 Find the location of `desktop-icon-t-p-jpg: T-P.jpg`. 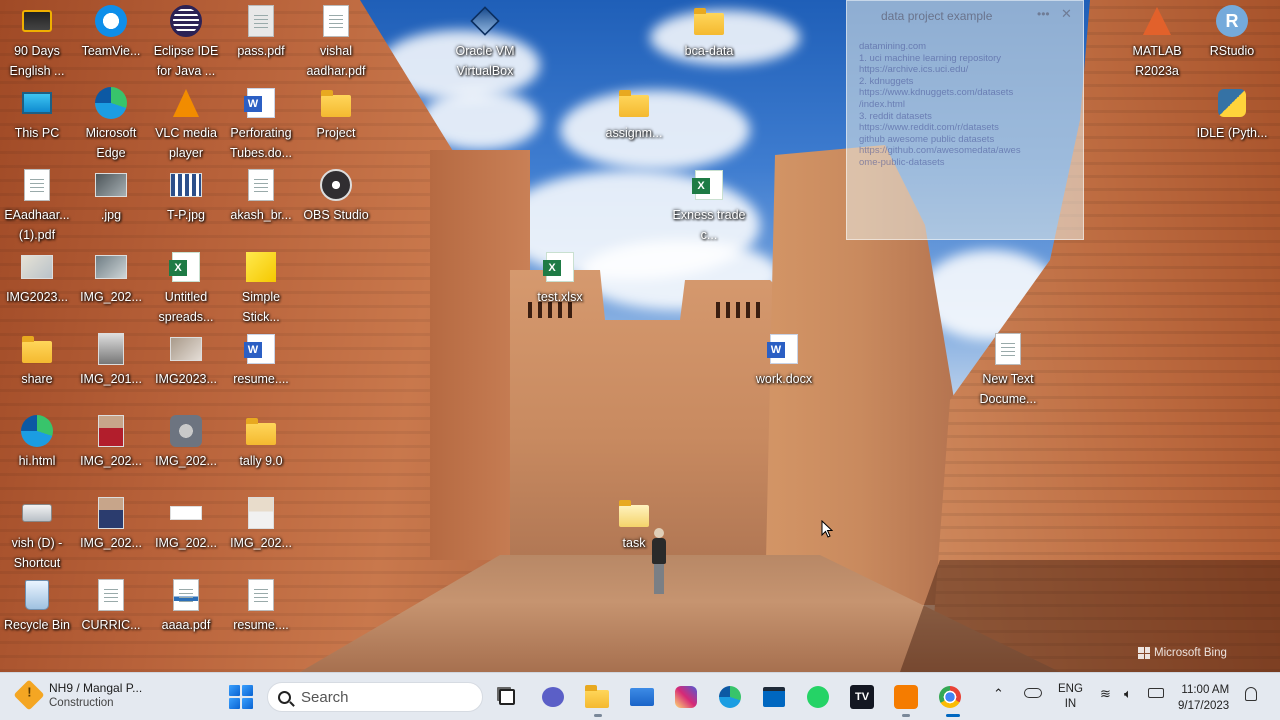

desktop-icon-t-p-jpg: T-P.jpg is located at coordinates (186, 196).